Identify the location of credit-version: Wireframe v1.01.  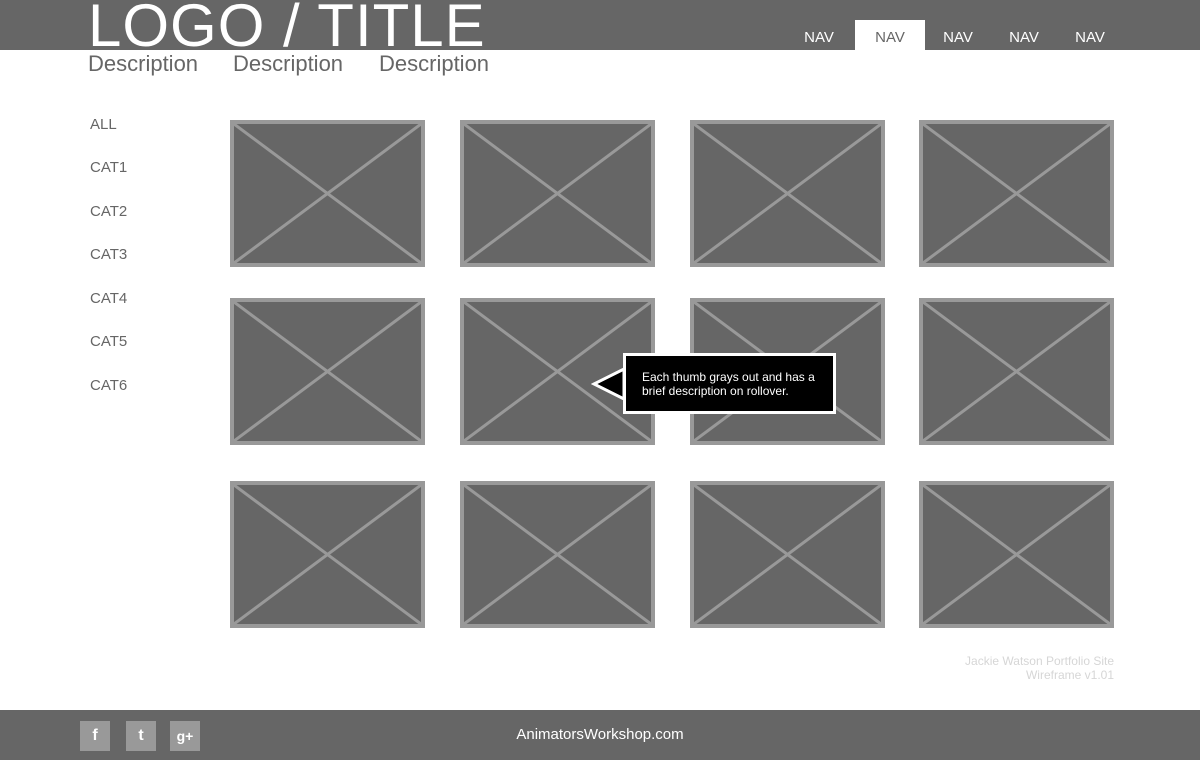
(1069, 675).